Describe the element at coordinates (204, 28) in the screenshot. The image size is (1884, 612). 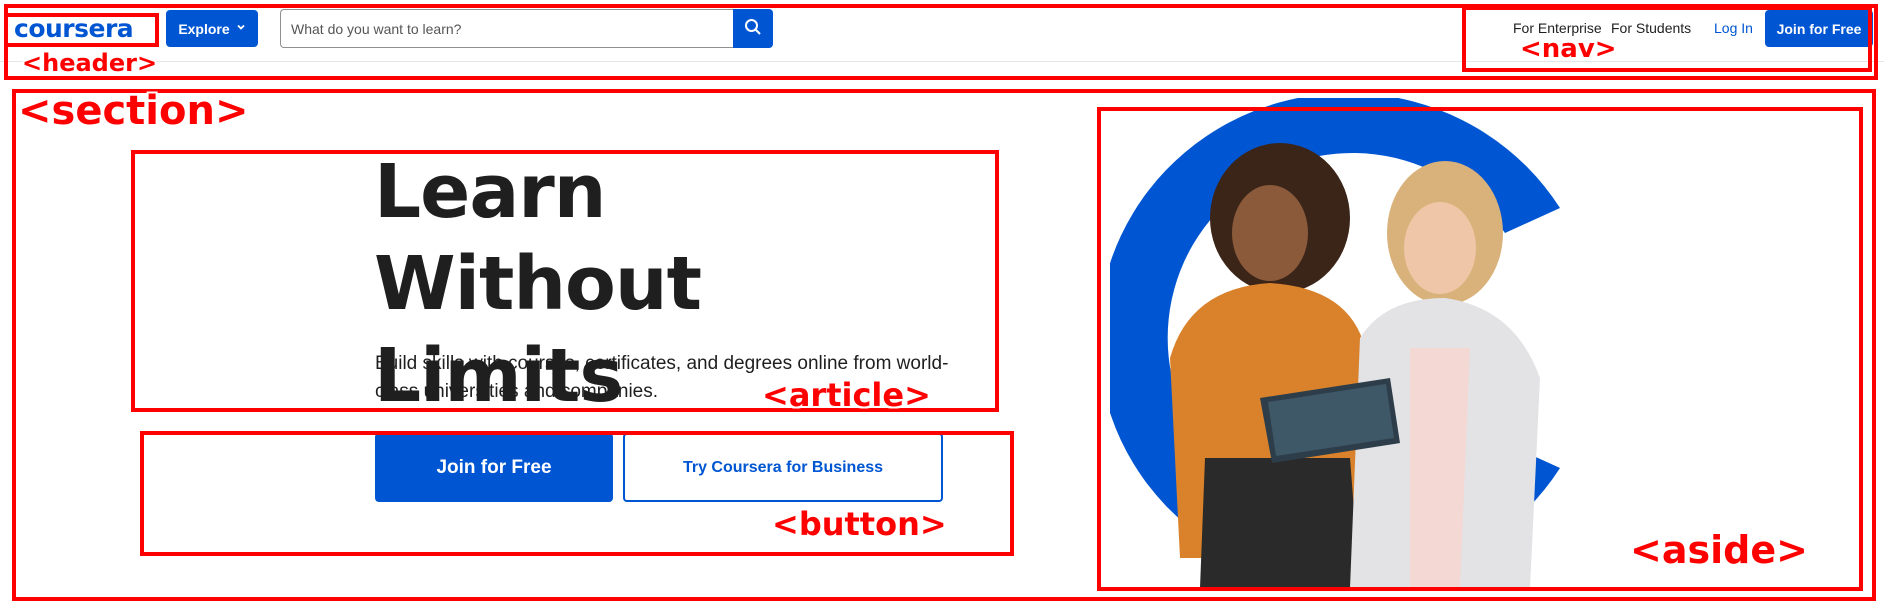
I see `explore-label: Explore` at that location.